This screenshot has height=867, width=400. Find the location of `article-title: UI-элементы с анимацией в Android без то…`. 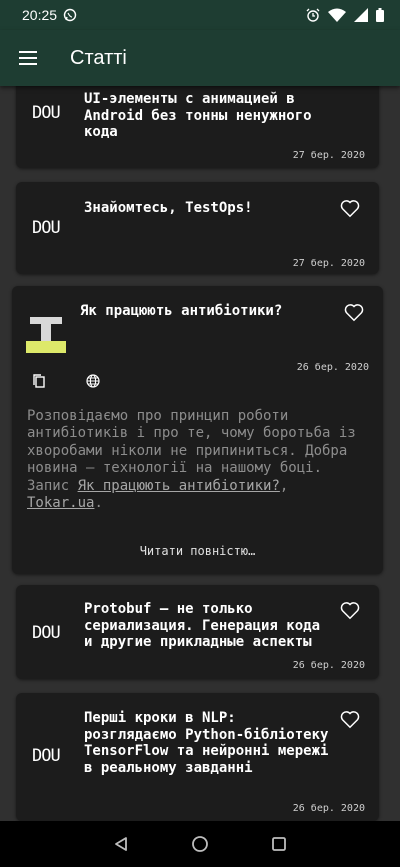

article-title: UI-элементы с анимацией в Android без то… is located at coordinates (198, 115).